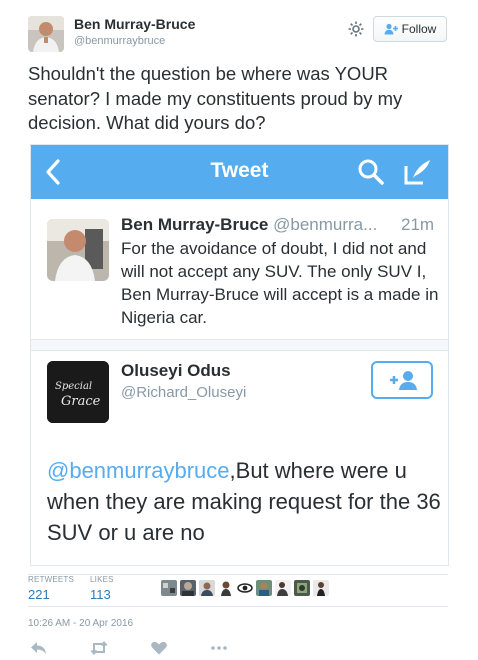 This screenshot has width=478, height=660. What do you see at coordinates (39, 594) in the screenshot?
I see `retweets-count: 221` at bounding box center [39, 594].